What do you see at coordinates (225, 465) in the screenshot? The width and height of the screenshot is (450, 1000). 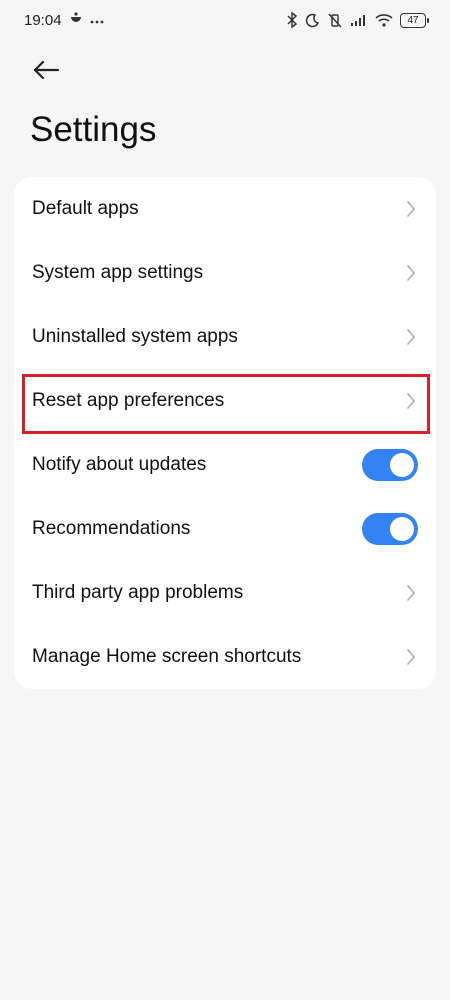 I see `settings-item-notify-about-updates: Notify about updates` at bounding box center [225, 465].